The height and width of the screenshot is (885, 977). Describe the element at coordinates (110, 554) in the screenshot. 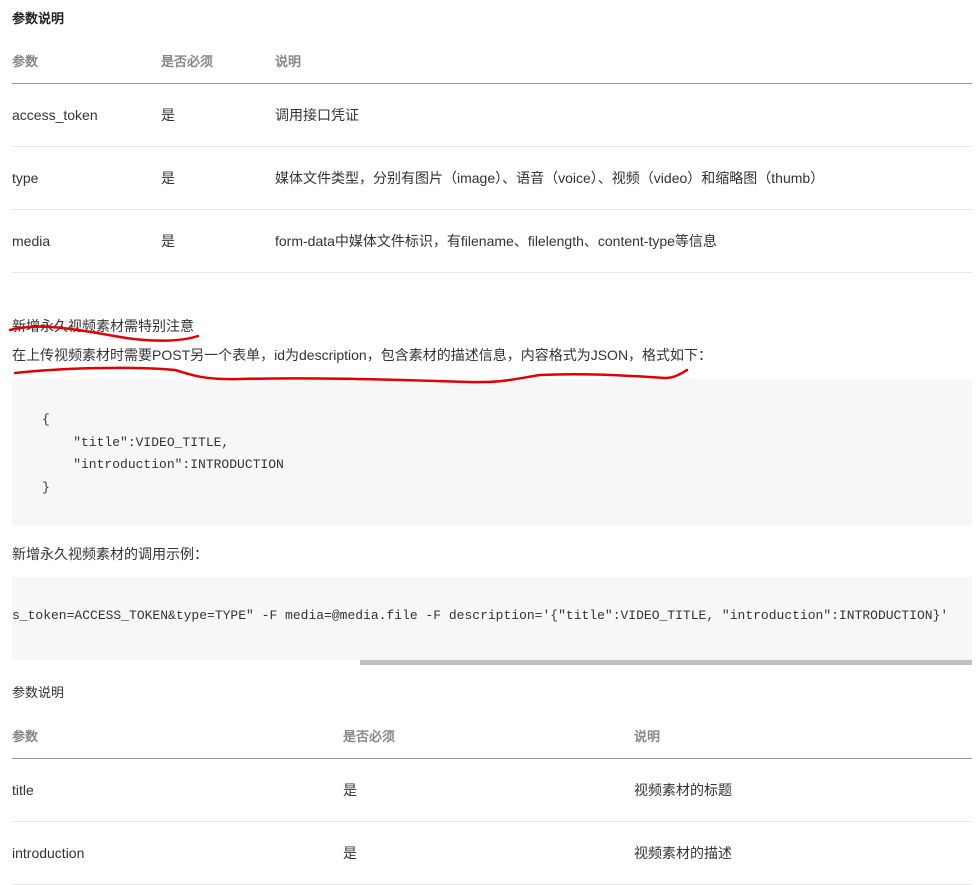

I see `note-call-example: 新增永久视频素材的调用示例：` at that location.